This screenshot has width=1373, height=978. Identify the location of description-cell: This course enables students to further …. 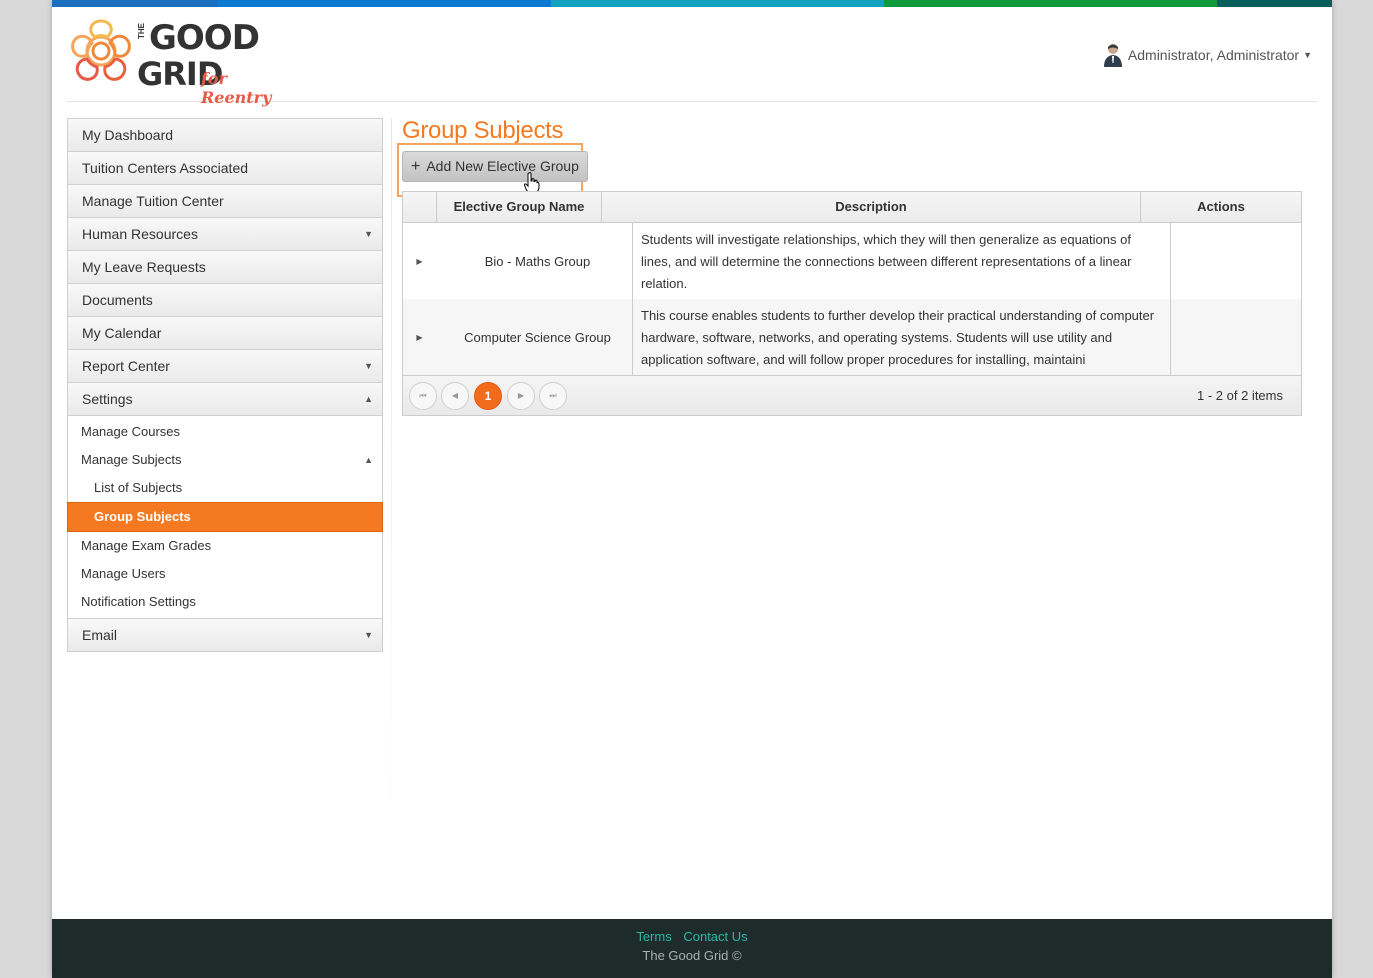
(902, 337).